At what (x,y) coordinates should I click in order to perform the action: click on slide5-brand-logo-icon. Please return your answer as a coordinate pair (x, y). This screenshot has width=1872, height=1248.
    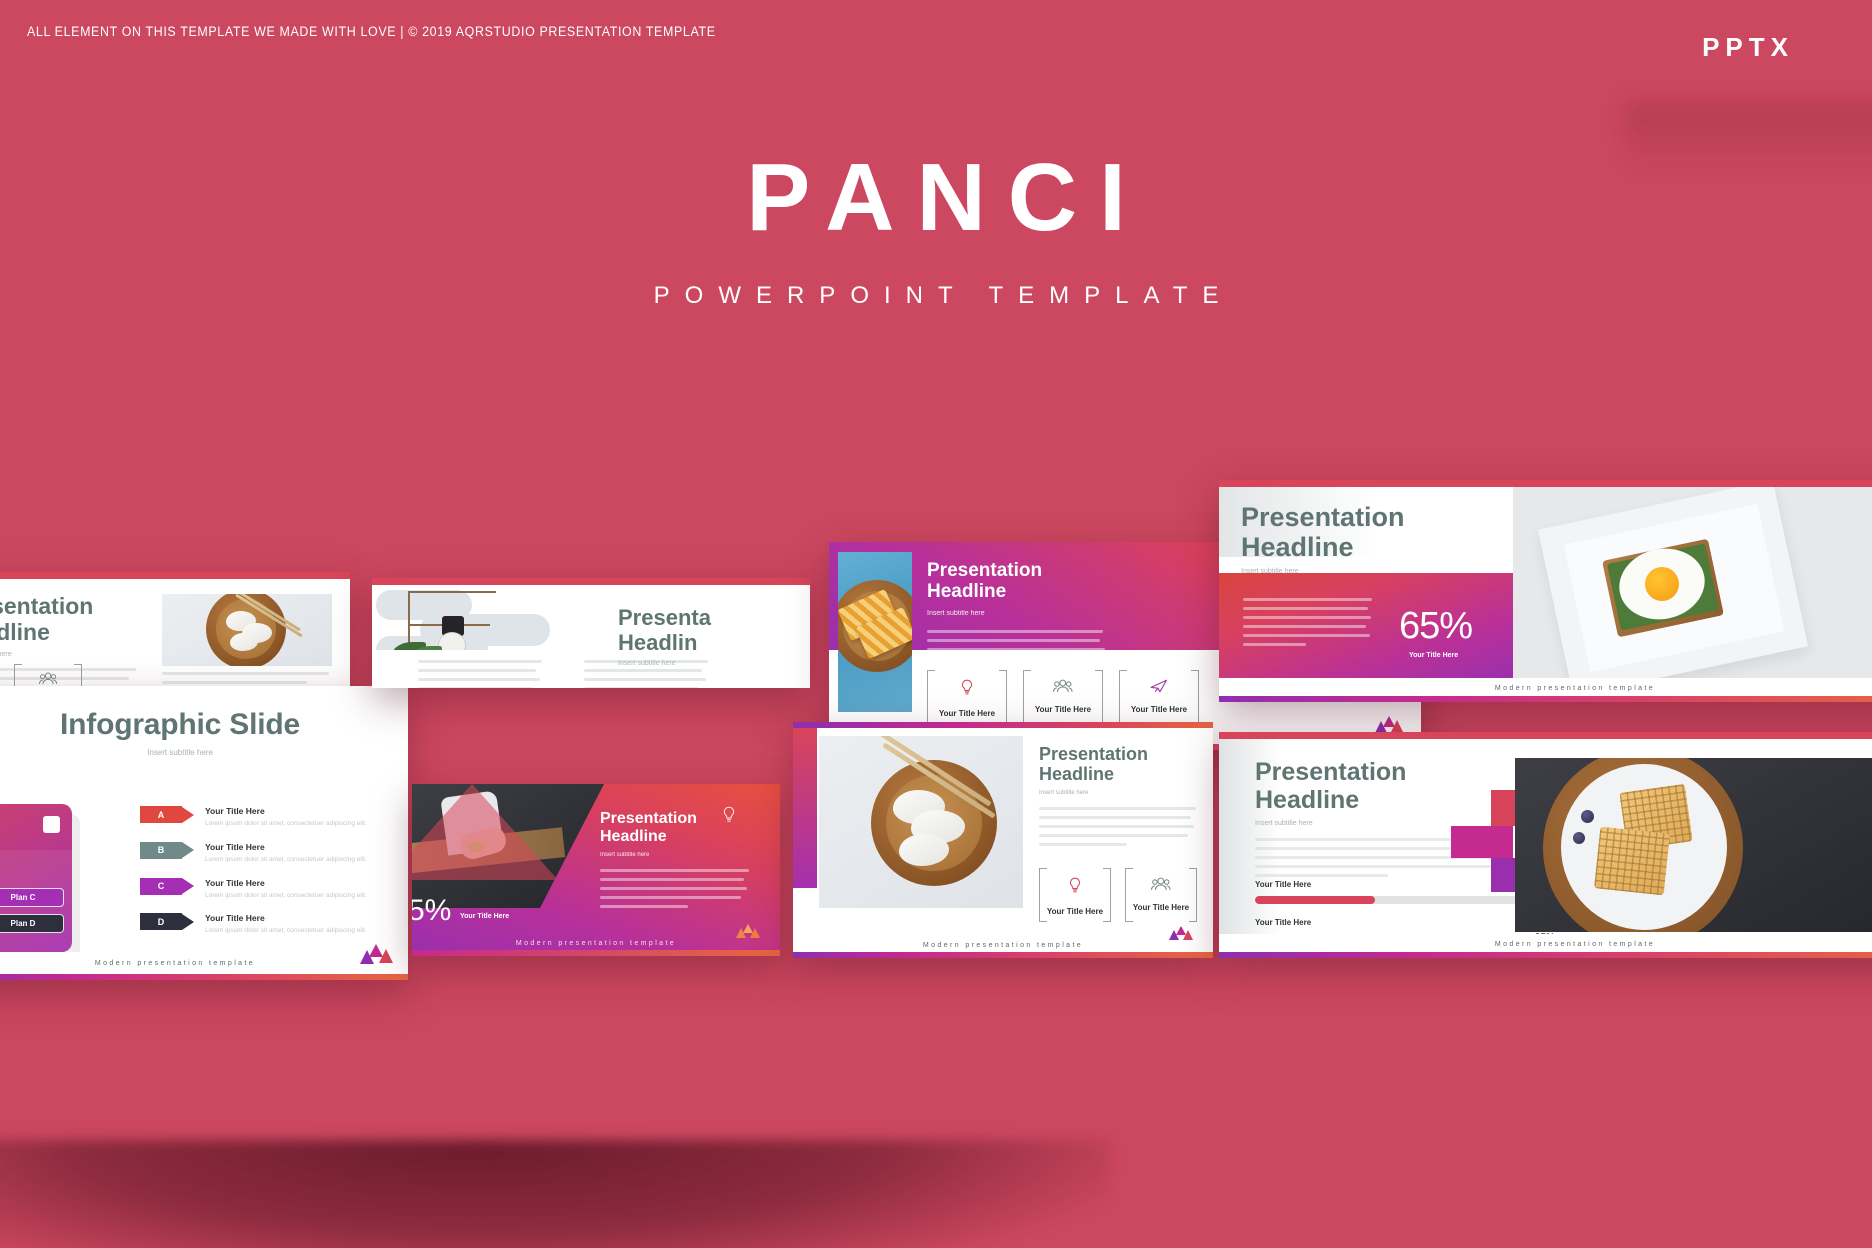
    Looking at the image, I should click on (753, 934).